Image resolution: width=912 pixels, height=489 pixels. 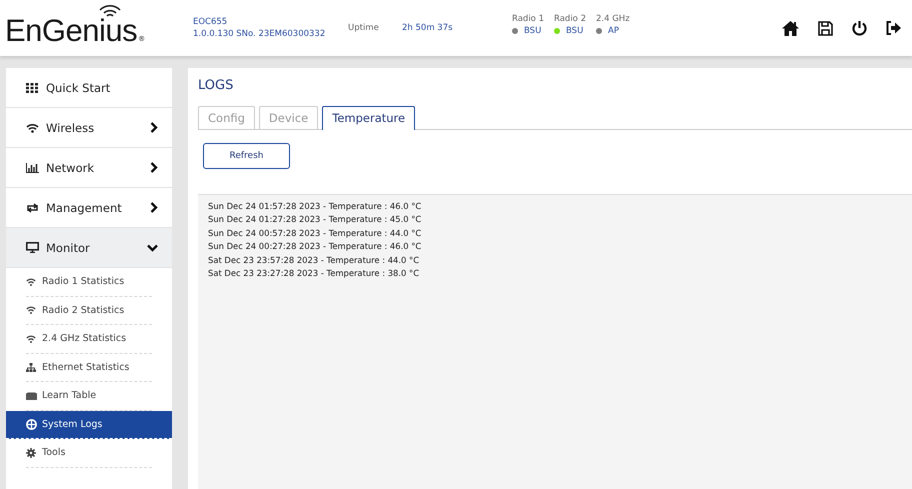 What do you see at coordinates (89, 339) in the screenshot?
I see `submenu-item: 2.4 GHz Statistics` at bounding box center [89, 339].